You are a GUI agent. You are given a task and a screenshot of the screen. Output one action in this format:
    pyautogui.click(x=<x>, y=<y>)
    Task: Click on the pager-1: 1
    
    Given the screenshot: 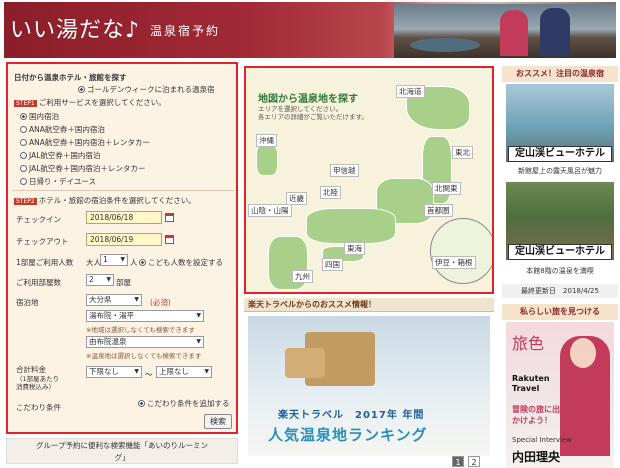 What is the action you would take?
    pyautogui.click(x=458, y=461)
    